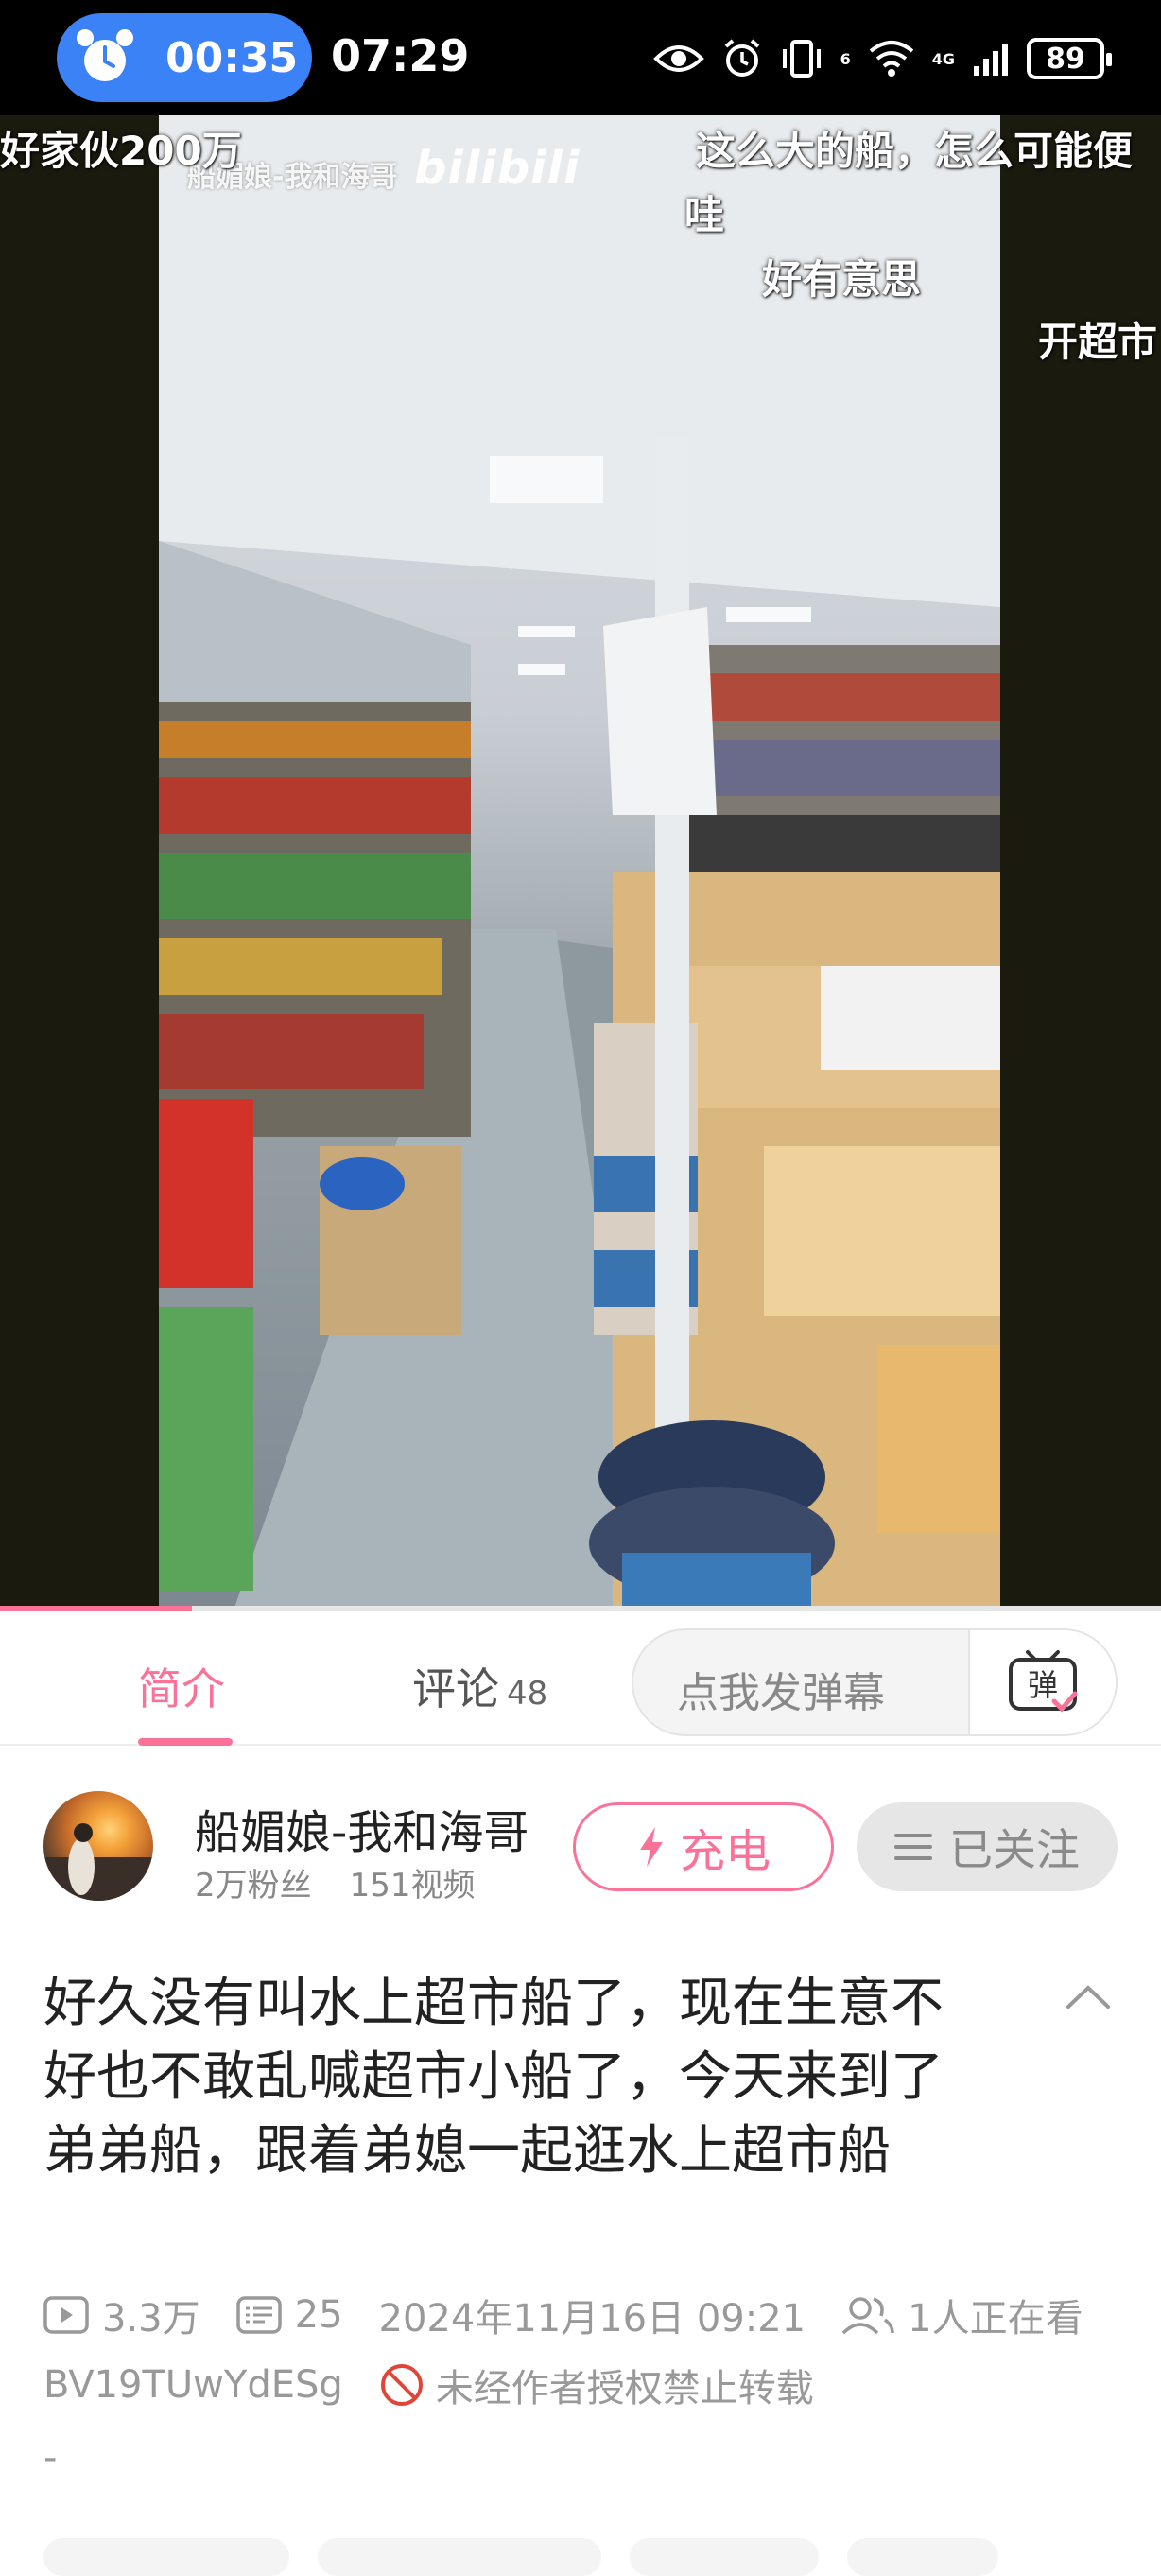  Describe the element at coordinates (50, 2458) in the screenshot. I see `extra-text: -` at that location.